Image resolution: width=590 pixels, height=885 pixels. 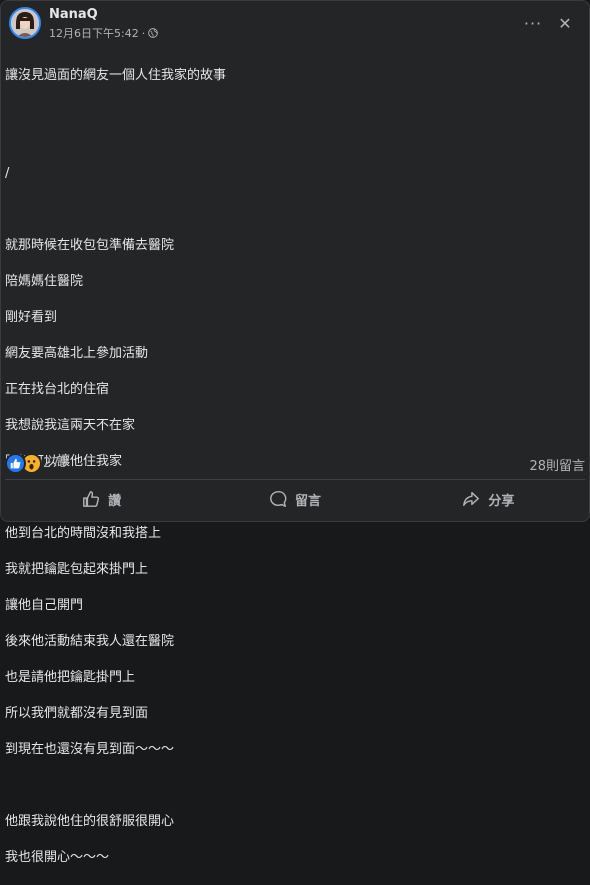 What do you see at coordinates (295, 479) in the screenshot?
I see `divider` at bounding box center [295, 479].